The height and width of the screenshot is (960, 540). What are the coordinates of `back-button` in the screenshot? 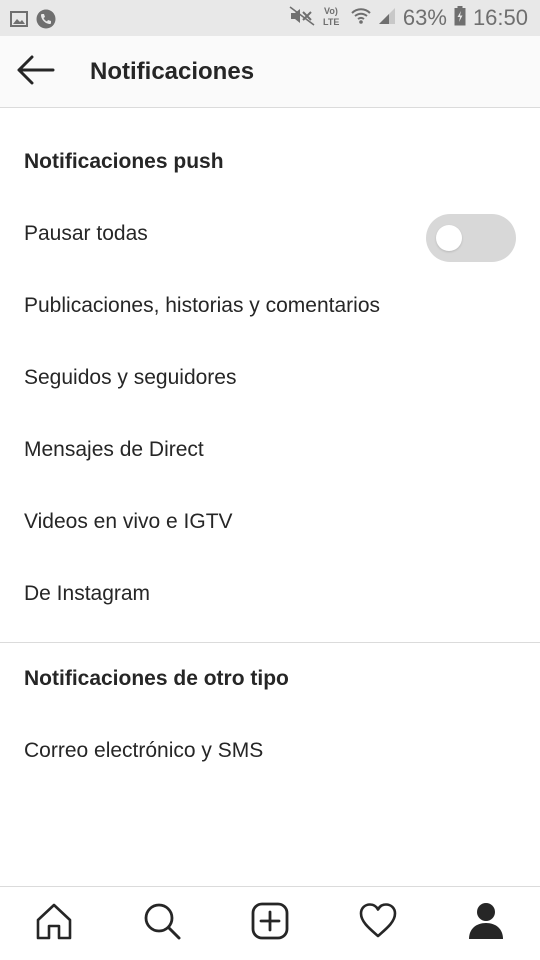 It's located at (36, 72).